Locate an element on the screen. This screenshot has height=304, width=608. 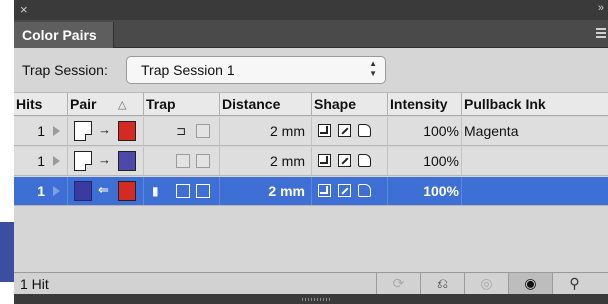
panel-resize-bar is located at coordinates (311, 299).